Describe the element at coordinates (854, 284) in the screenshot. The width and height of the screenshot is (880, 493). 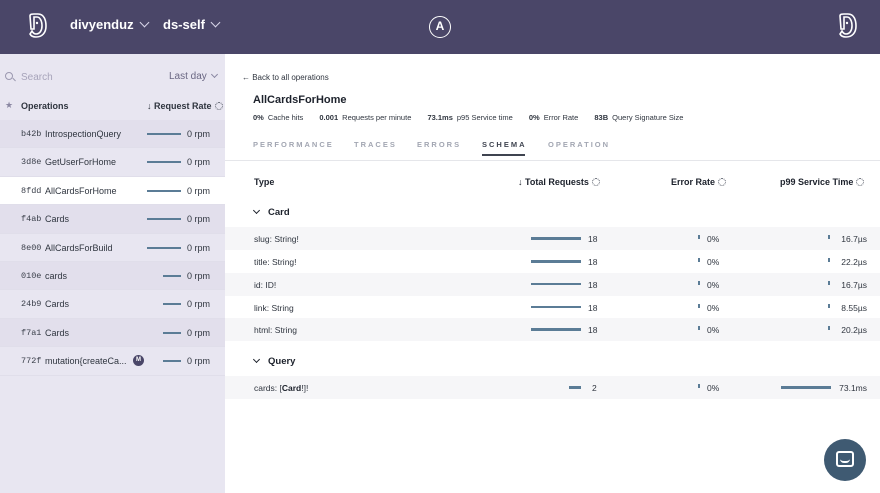
I see `p99-value: 16.7µs` at that location.